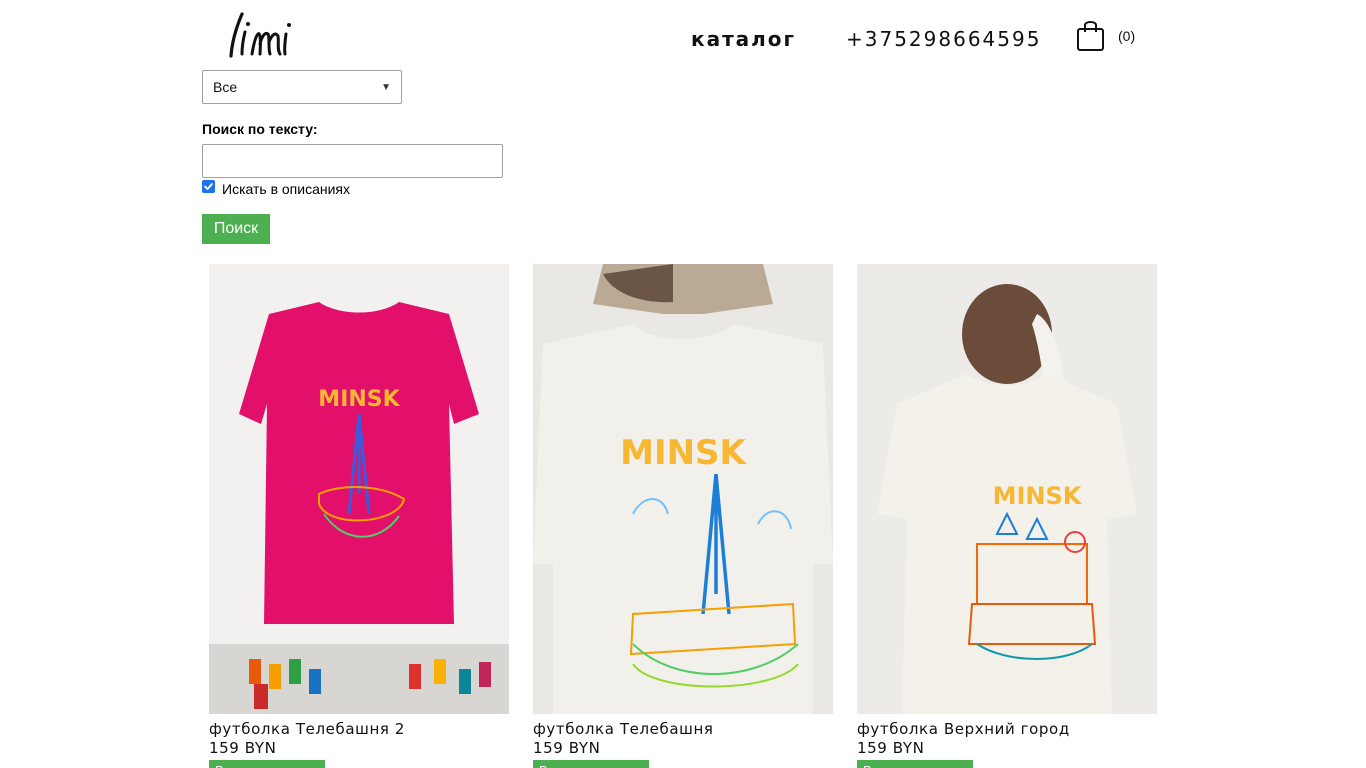 This screenshot has width=1366, height=768. What do you see at coordinates (1091, 35) in the screenshot?
I see `cart-bag-icon` at bounding box center [1091, 35].